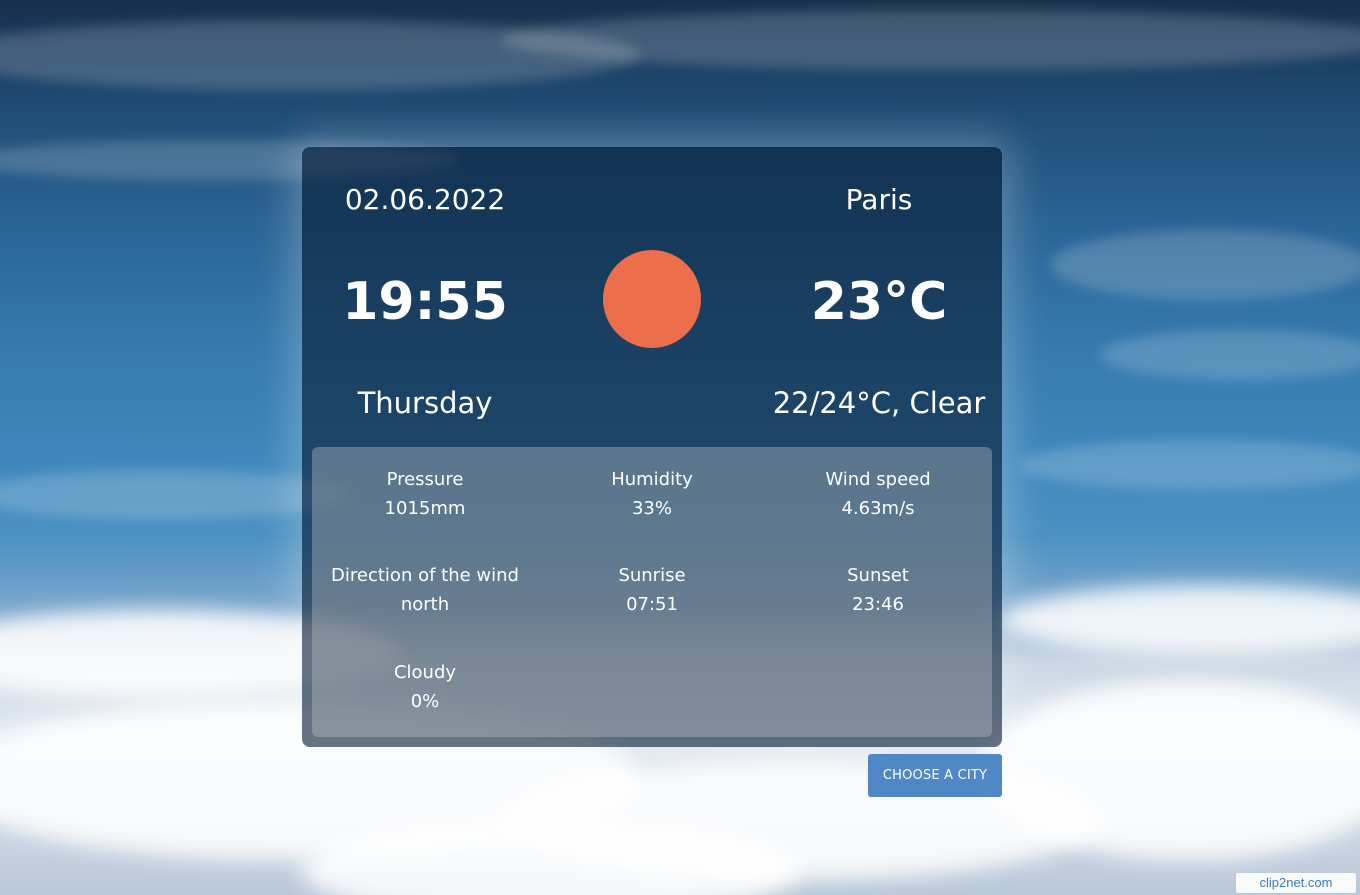 Image resolution: width=1360 pixels, height=895 pixels. Describe the element at coordinates (652, 494) in the screenshot. I see `detail-humidity: Humidity 33%` at that location.